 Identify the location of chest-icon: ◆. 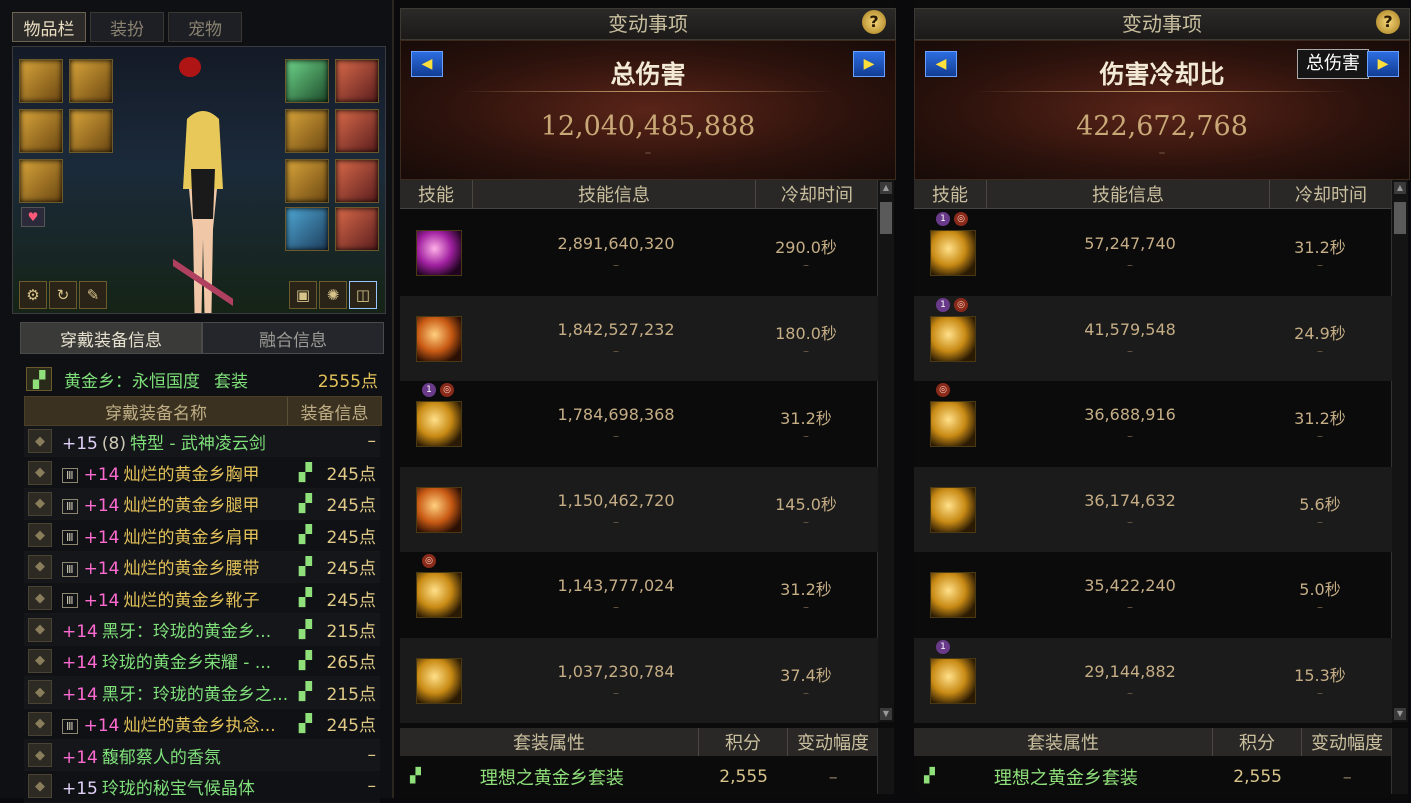
(40, 472).